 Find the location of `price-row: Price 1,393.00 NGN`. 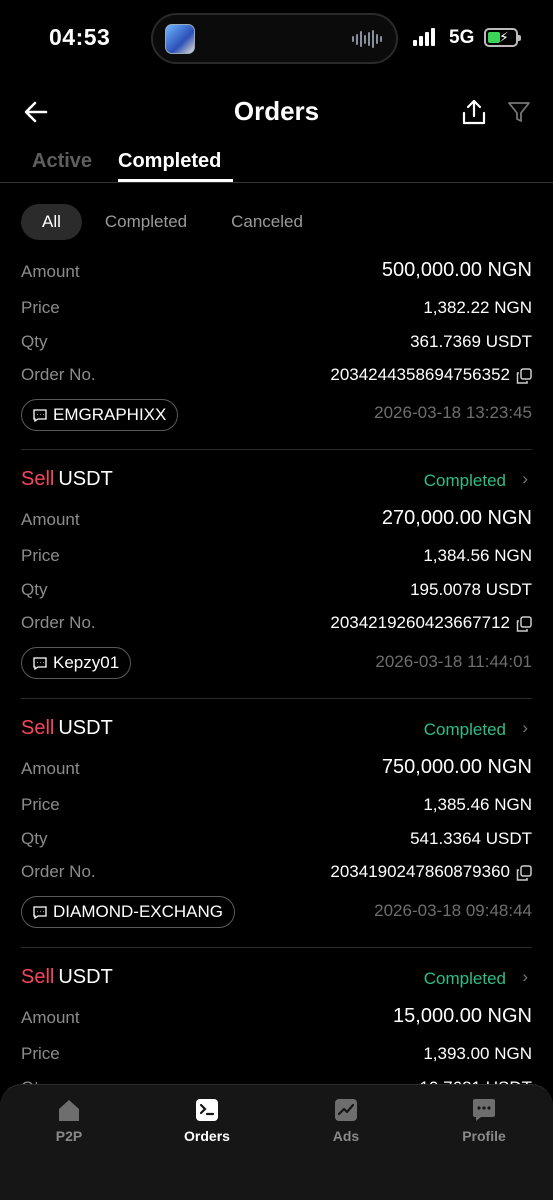

price-row: Price 1,393.00 NGN is located at coordinates (276, 1055).